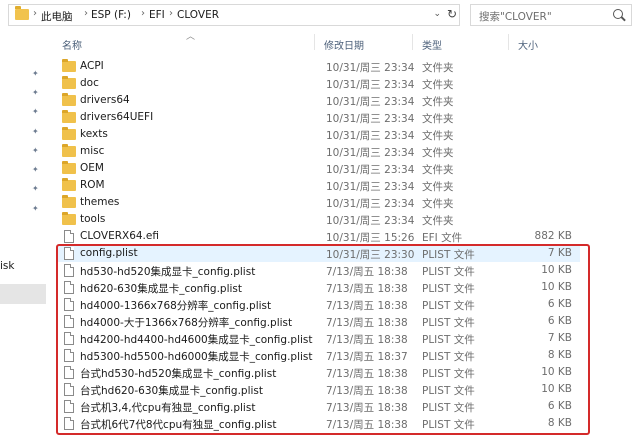 The width and height of the screenshot is (640, 437). I want to click on column-type: 类型, so click(432, 44).